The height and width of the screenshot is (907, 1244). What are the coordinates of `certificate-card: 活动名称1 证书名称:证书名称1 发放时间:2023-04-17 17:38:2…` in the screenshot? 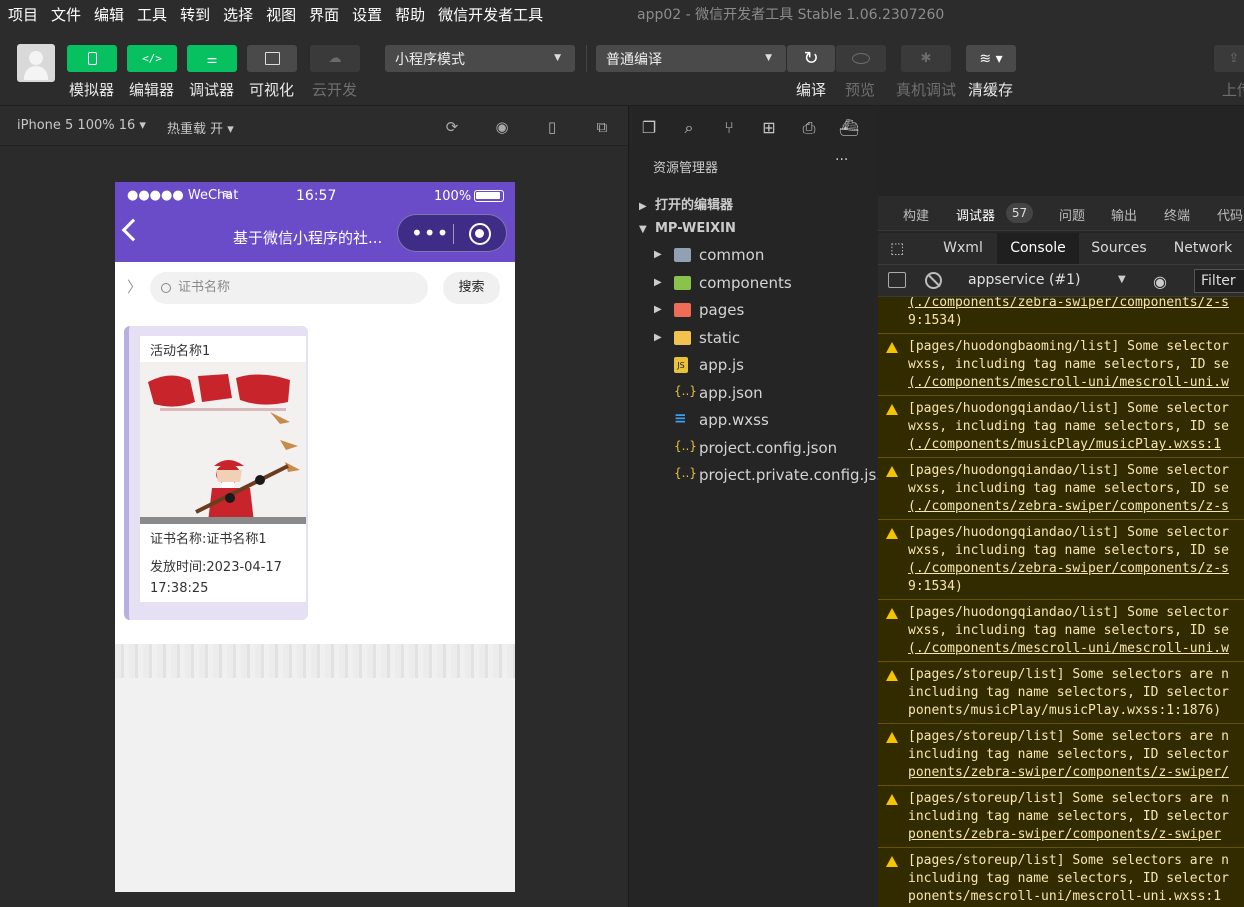 It's located at (216, 473).